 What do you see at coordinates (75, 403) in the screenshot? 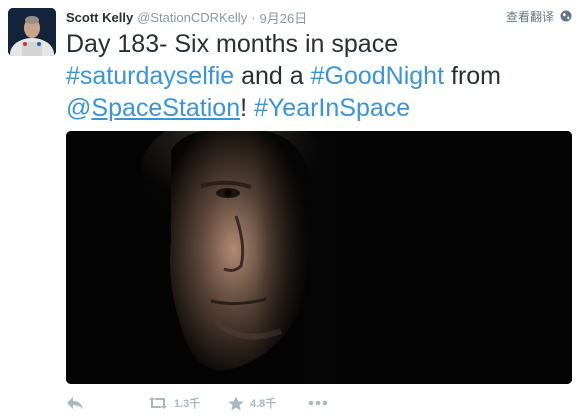
I see `reply-icon` at bounding box center [75, 403].